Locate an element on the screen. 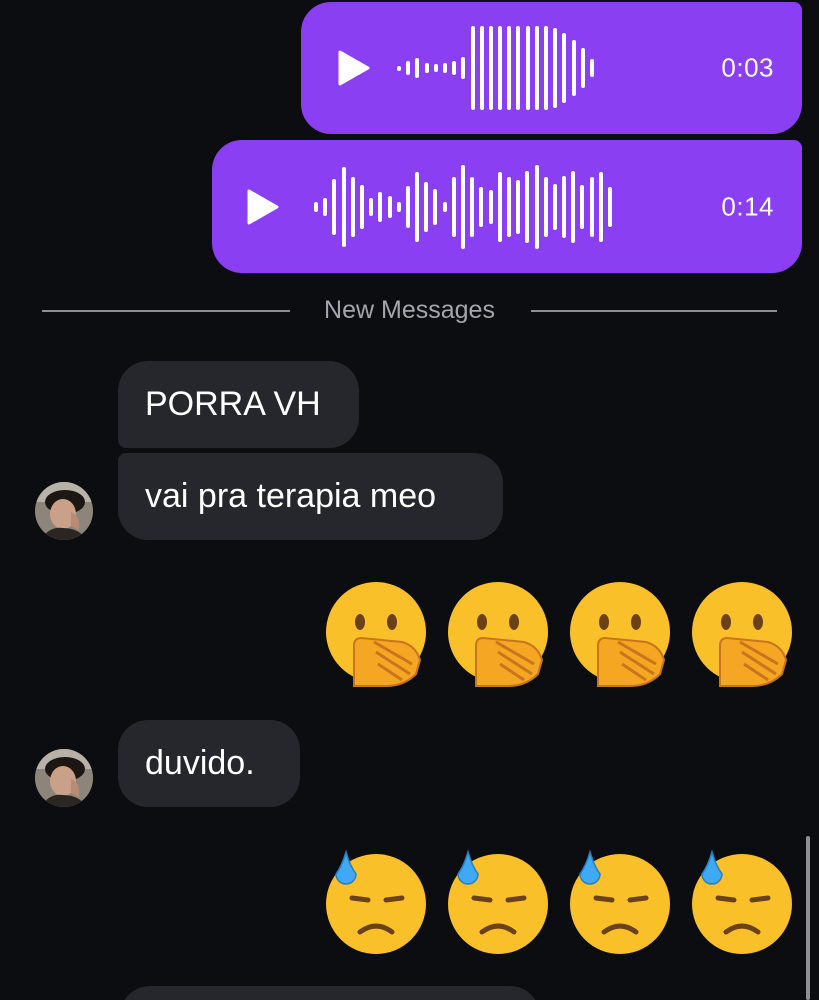 The width and height of the screenshot is (819, 1000). voice-duration: 0:14 is located at coordinates (747, 206).